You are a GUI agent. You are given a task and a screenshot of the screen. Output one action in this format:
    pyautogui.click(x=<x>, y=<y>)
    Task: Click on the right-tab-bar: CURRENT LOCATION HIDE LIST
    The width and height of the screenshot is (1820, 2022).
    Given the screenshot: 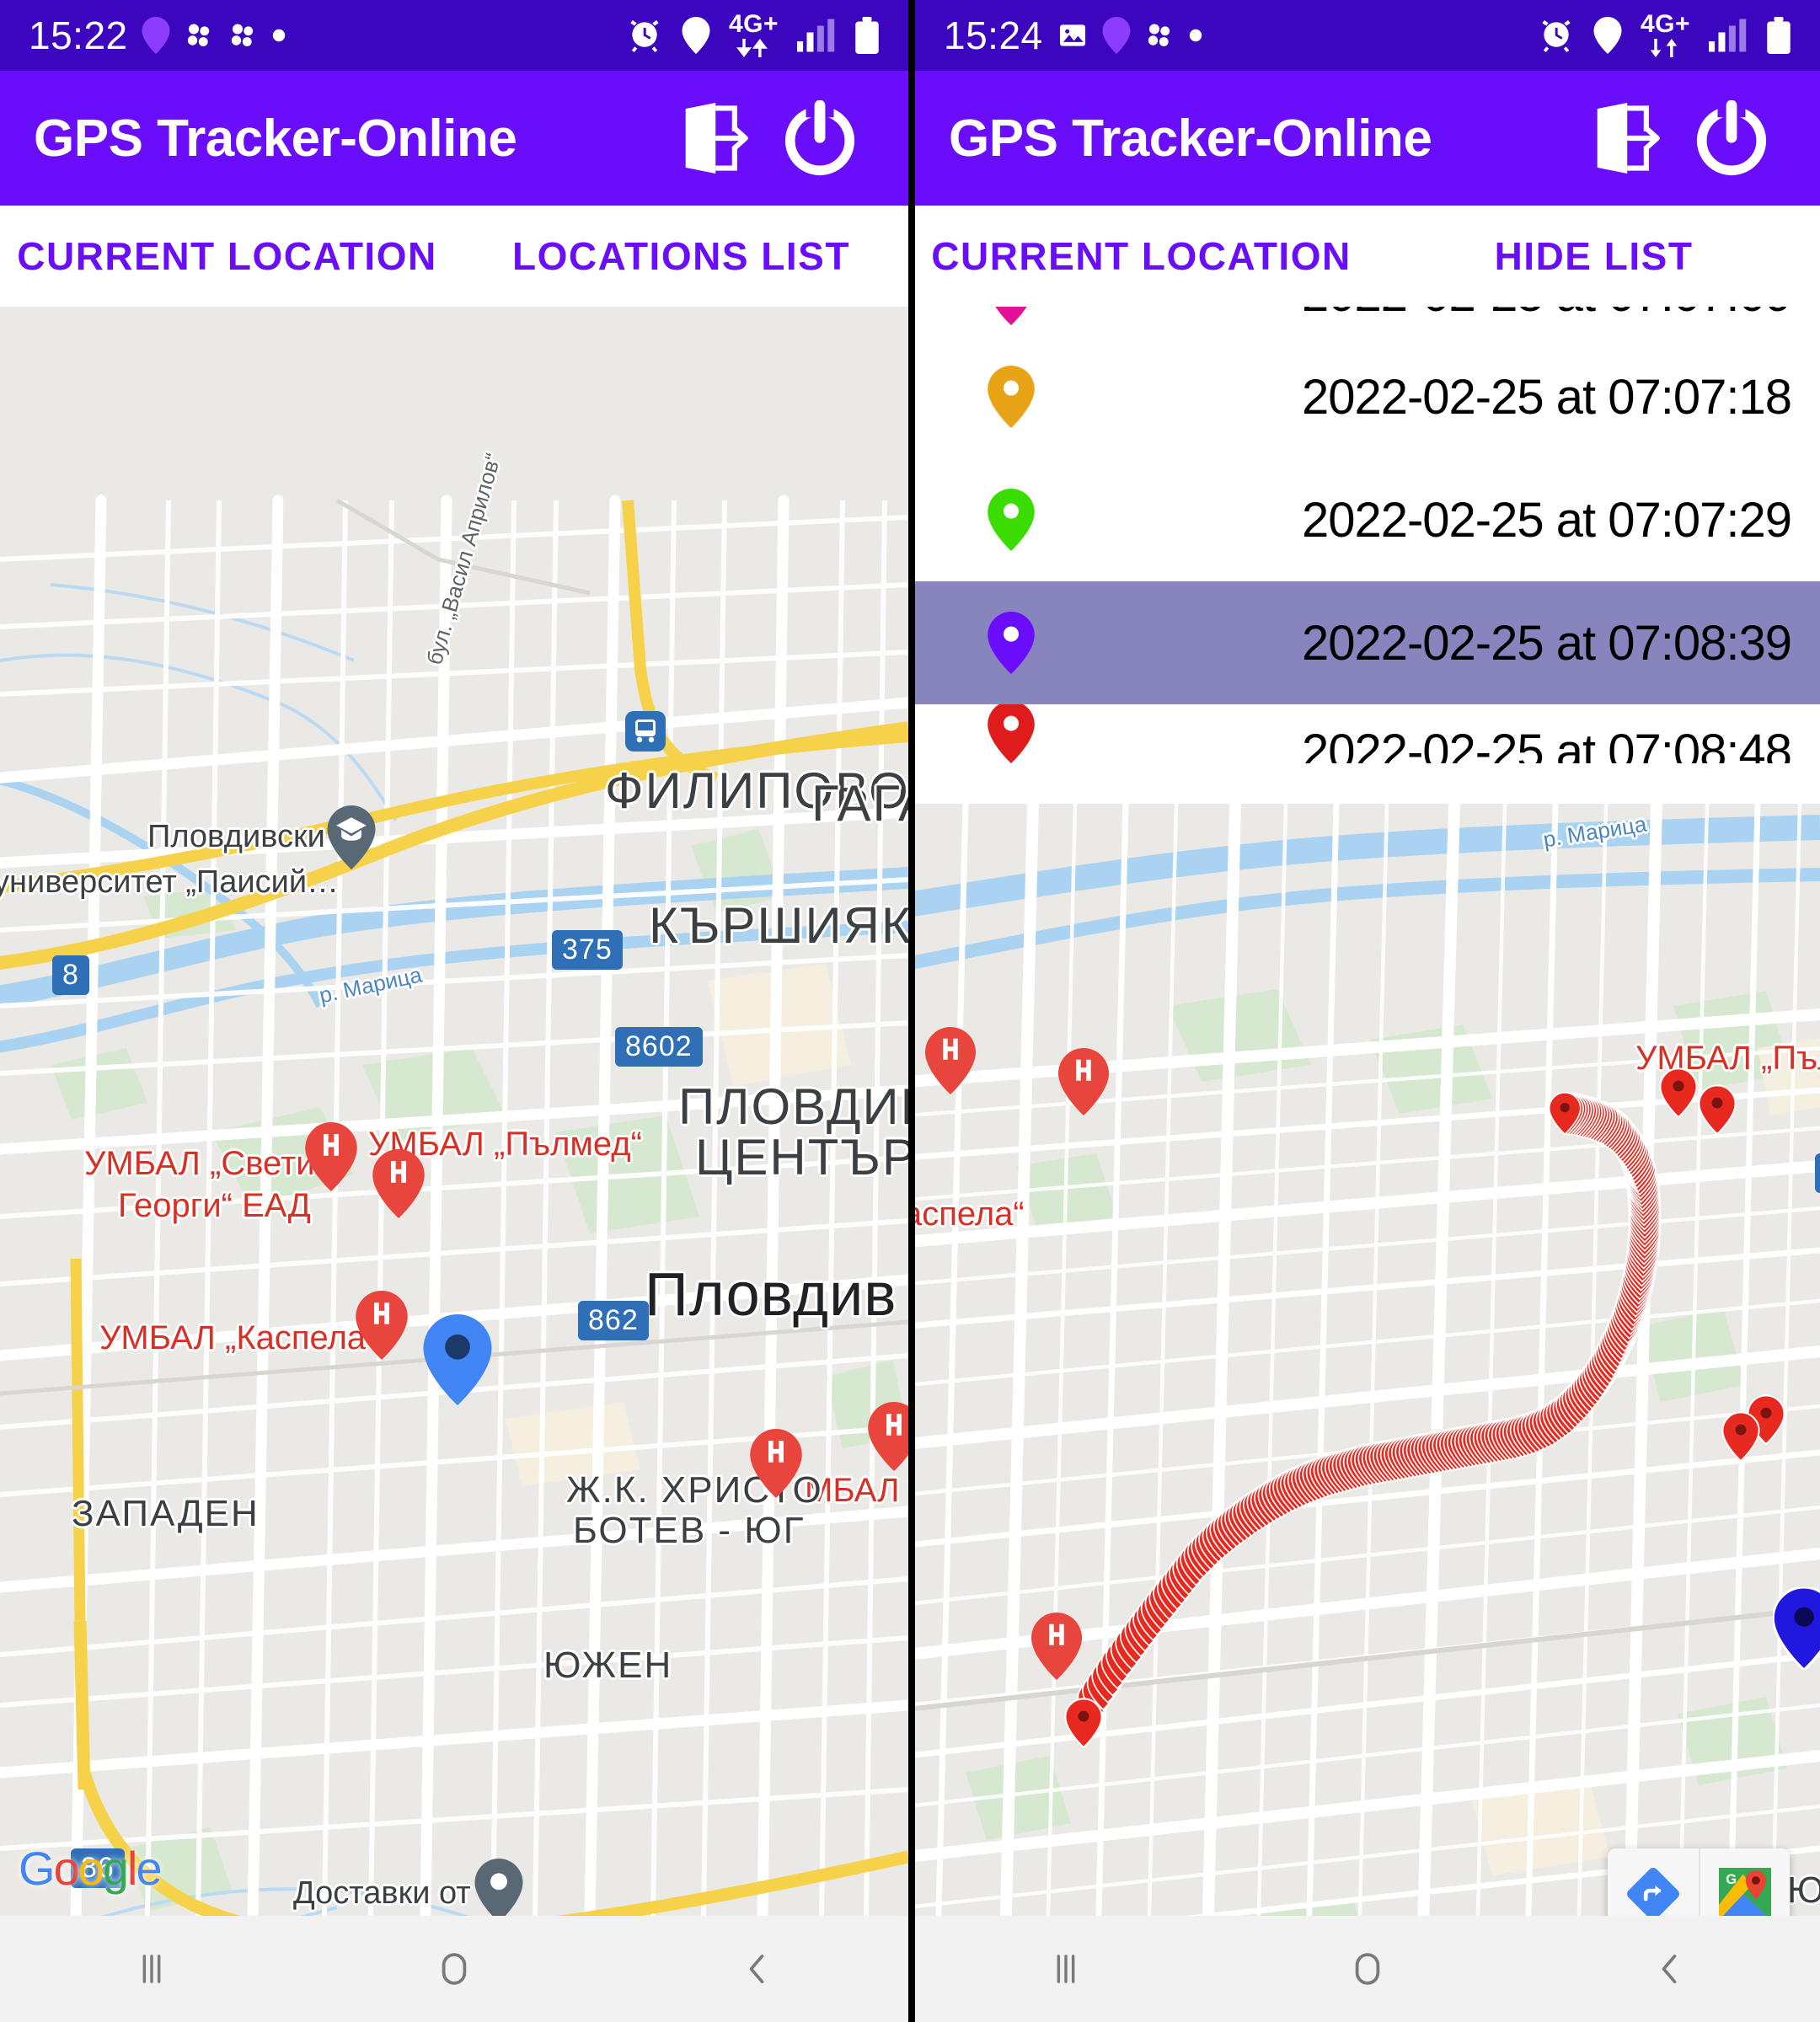 What is the action you would take?
    pyautogui.click(x=1367, y=256)
    